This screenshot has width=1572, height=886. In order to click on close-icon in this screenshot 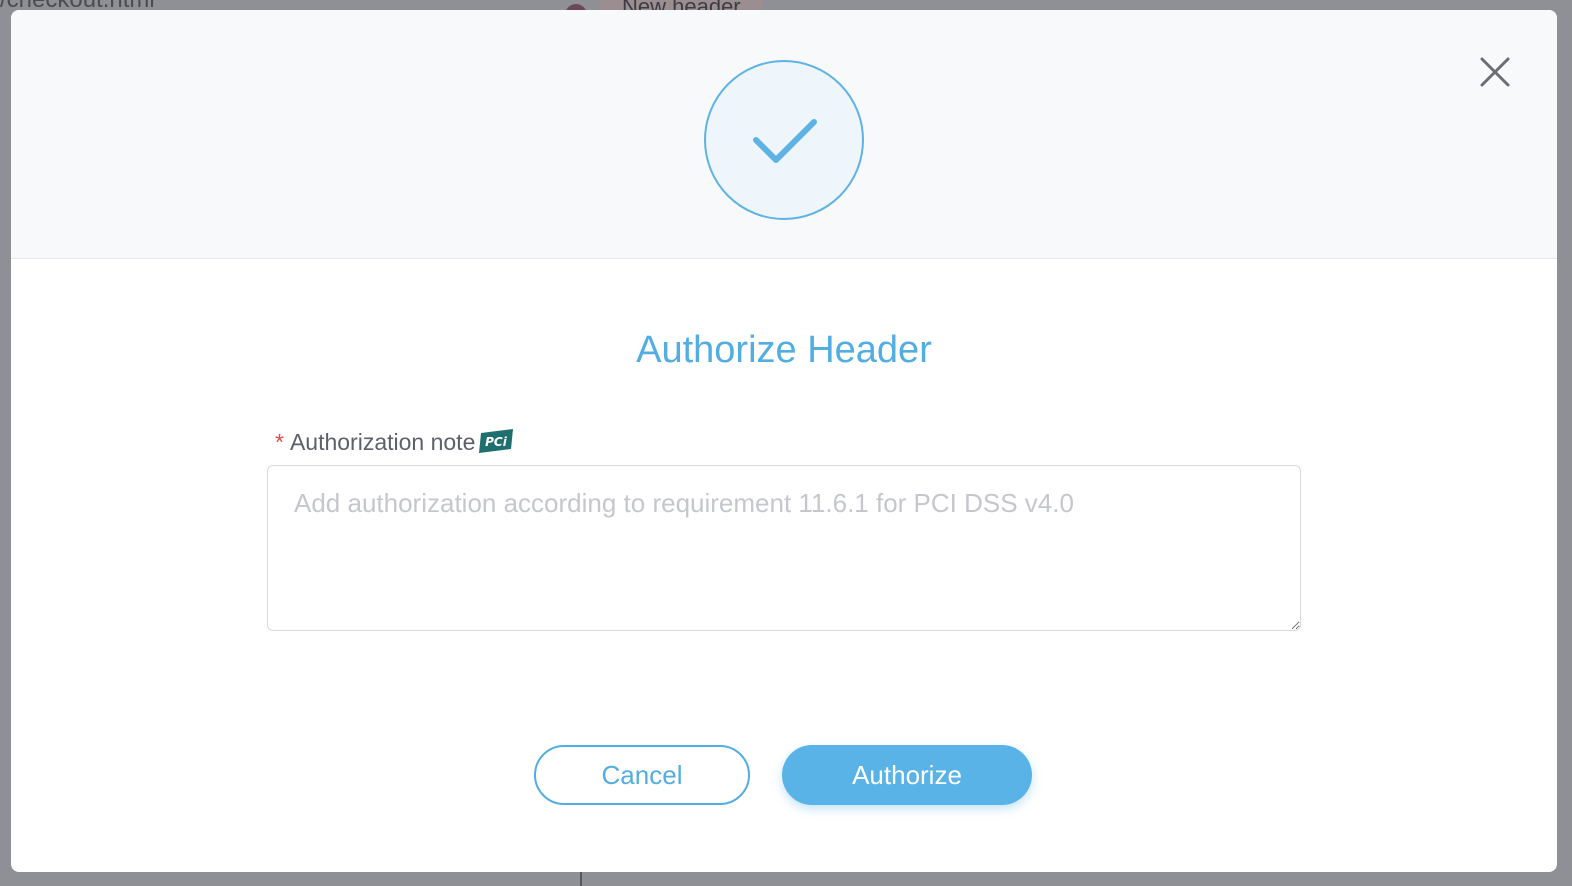, I will do `click(1495, 72)`.